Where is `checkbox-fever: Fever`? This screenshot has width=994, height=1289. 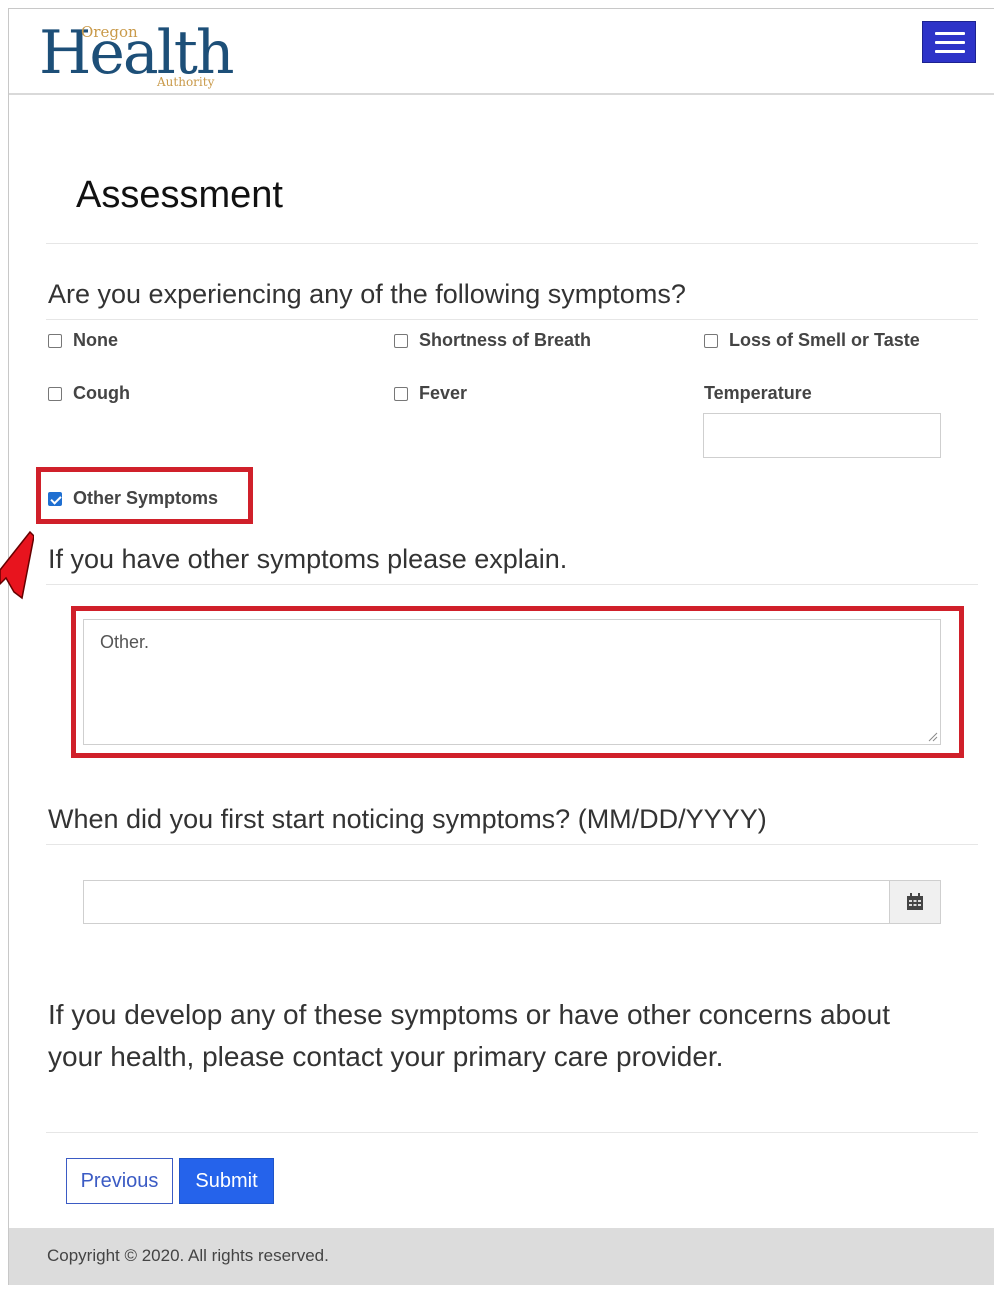
checkbox-fever: Fever is located at coordinates (430, 393).